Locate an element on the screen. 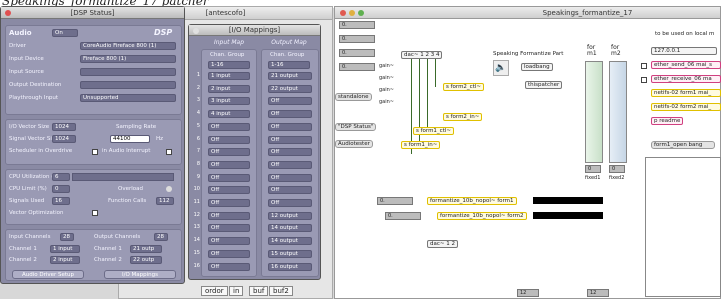 This screenshot has width=721, height=299. zoom-dot-icon is located at coordinates (361, 13).